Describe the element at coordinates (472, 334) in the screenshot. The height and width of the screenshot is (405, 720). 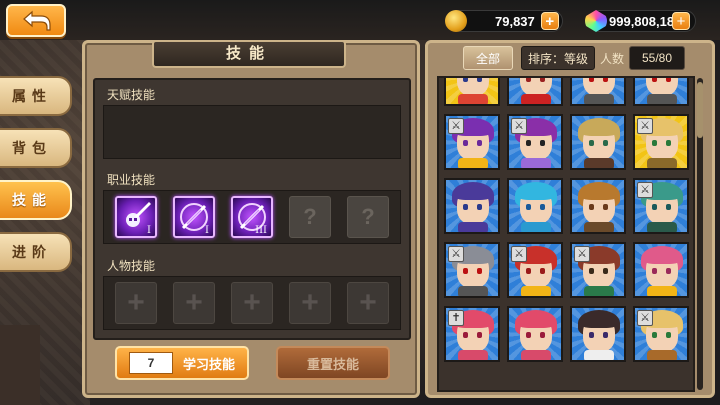
I see `hero-card: ✝` at that location.